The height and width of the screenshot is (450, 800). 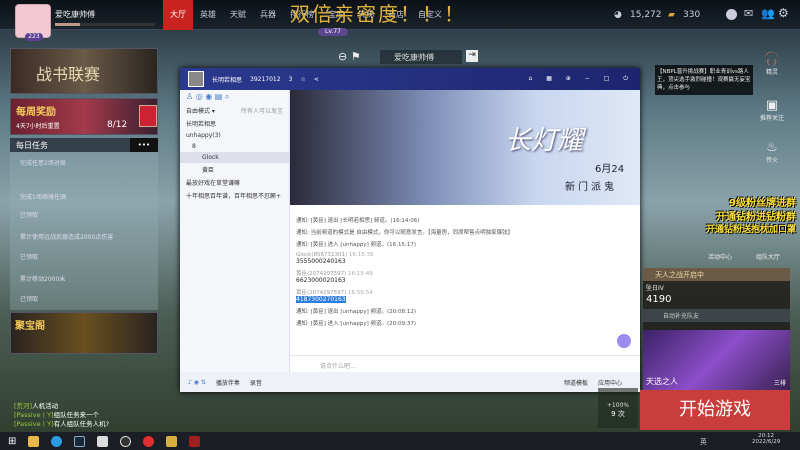 I want to click on app-center-button: 应用中心, so click(x=610, y=382).